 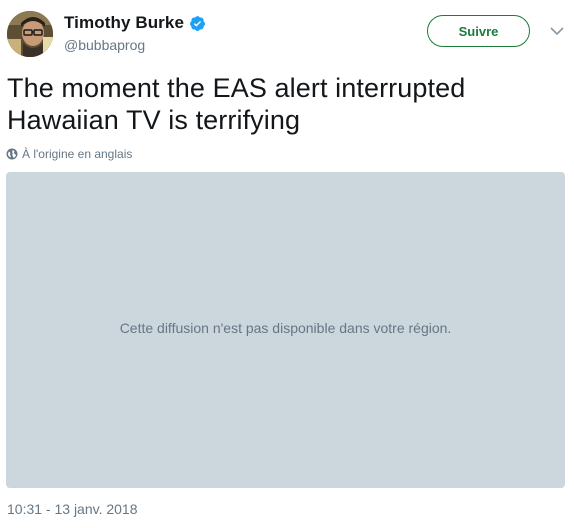 What do you see at coordinates (77, 154) in the screenshot?
I see `translation-note-text: À l'origine en anglais` at bounding box center [77, 154].